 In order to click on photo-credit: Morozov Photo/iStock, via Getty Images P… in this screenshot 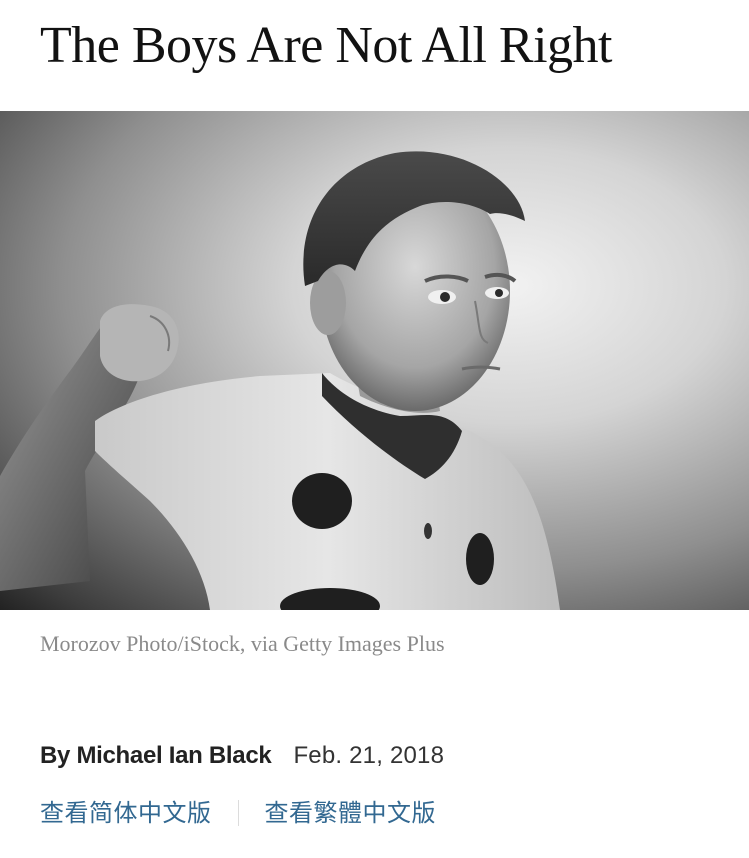, I will do `click(242, 643)`.